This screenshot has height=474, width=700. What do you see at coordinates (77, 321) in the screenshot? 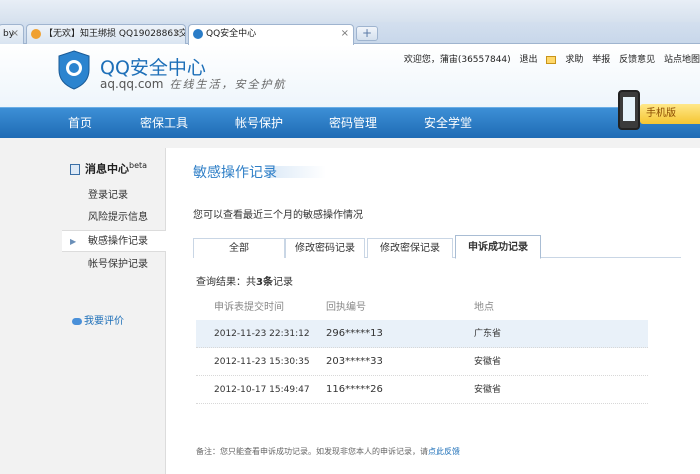
I see `speech-bubble-icon` at bounding box center [77, 321].